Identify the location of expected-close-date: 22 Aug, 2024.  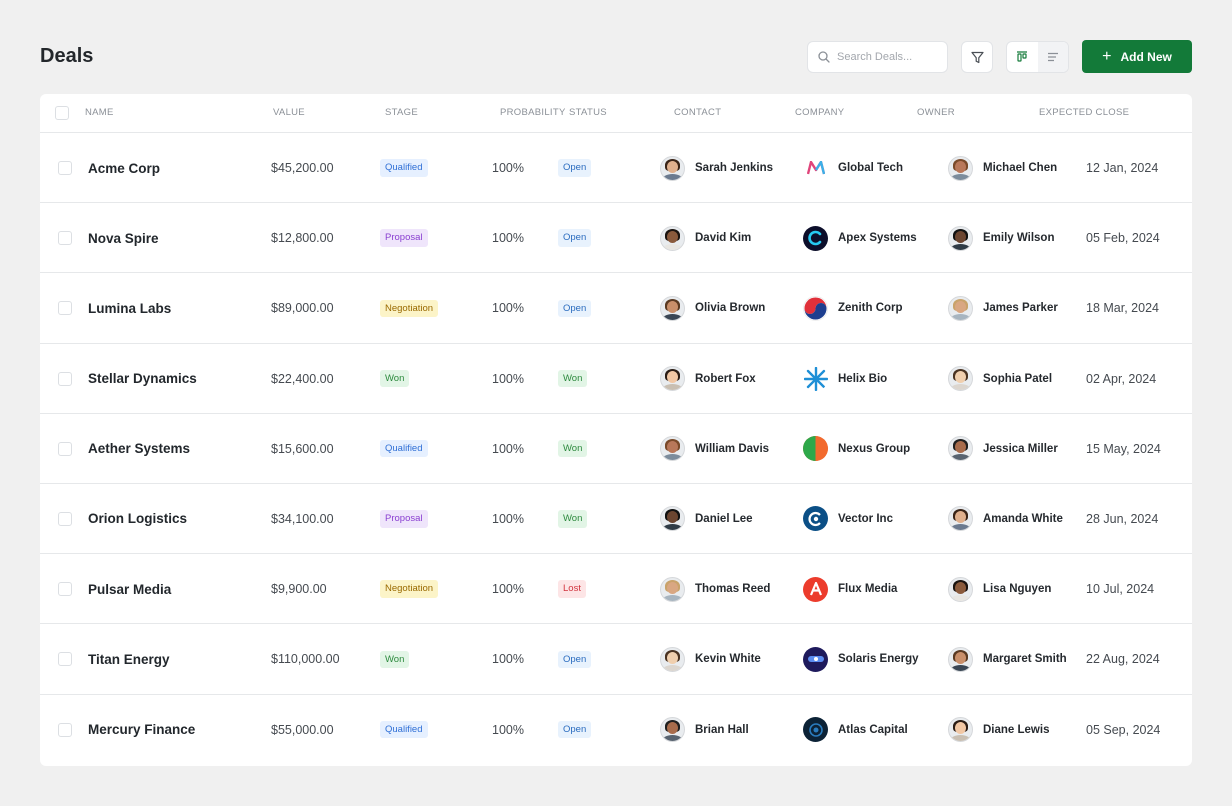
(1123, 659).